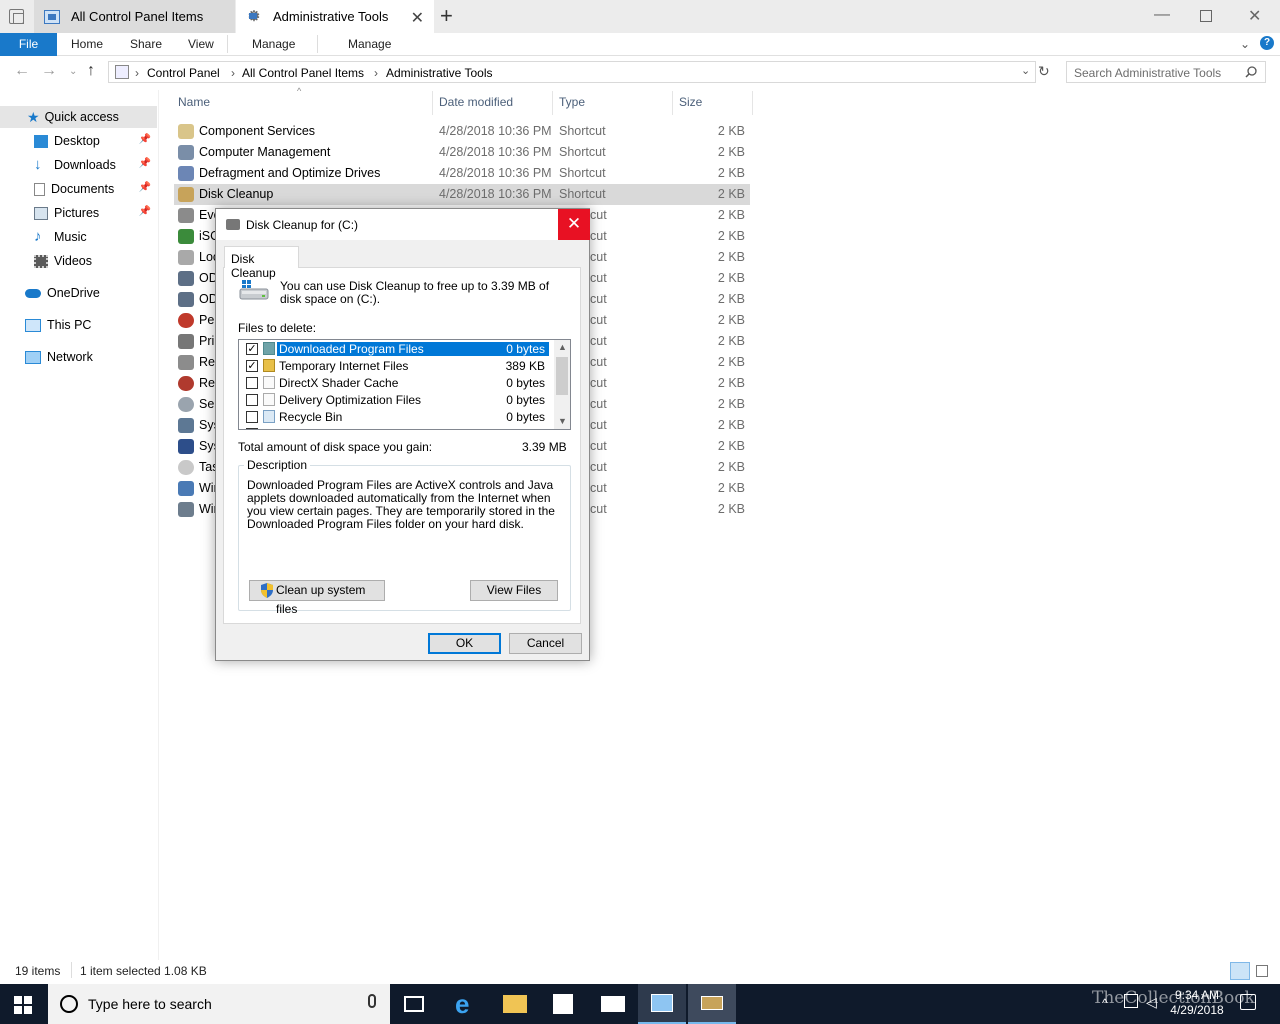  I want to click on mail-icon, so click(613, 1004).